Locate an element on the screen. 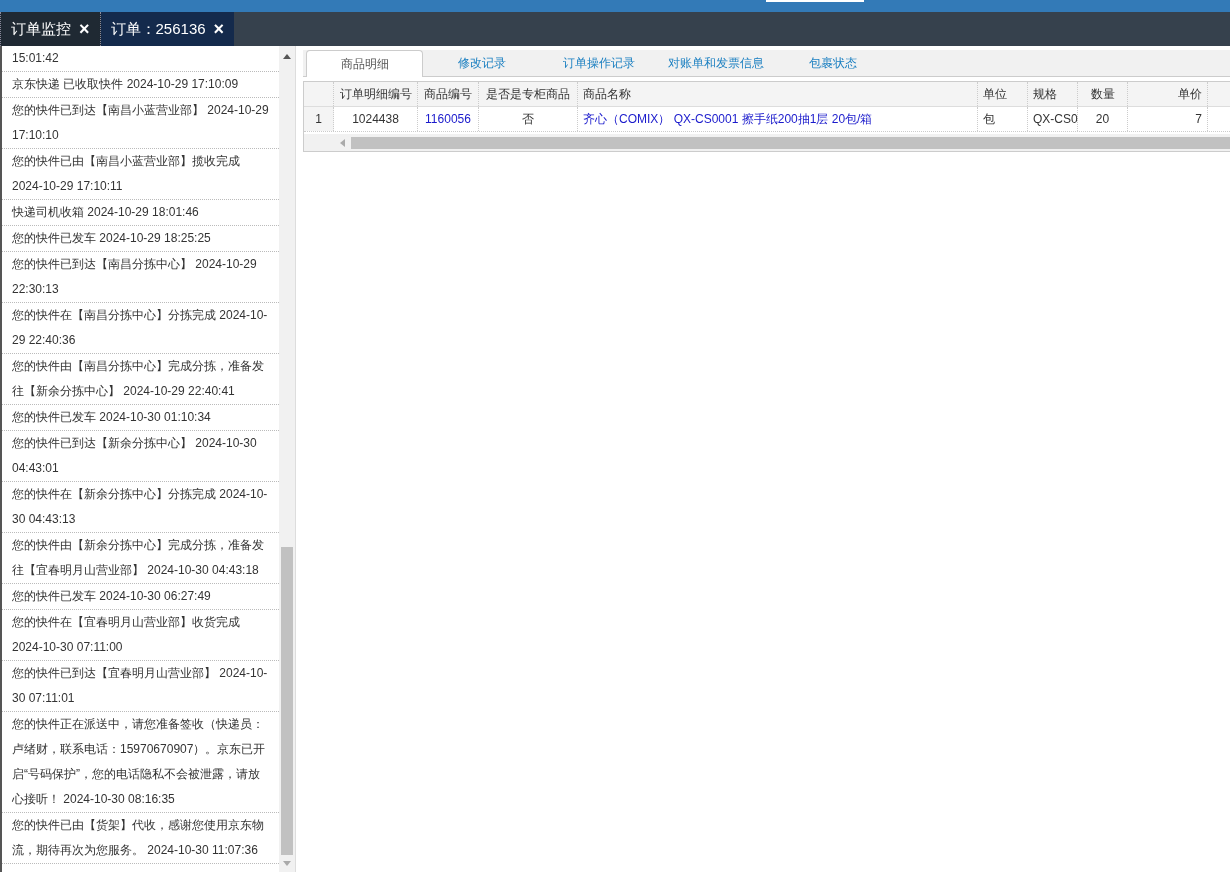 Image resolution: width=1230 pixels, height=872 pixels. scroll-down-icon is located at coordinates (287, 863).